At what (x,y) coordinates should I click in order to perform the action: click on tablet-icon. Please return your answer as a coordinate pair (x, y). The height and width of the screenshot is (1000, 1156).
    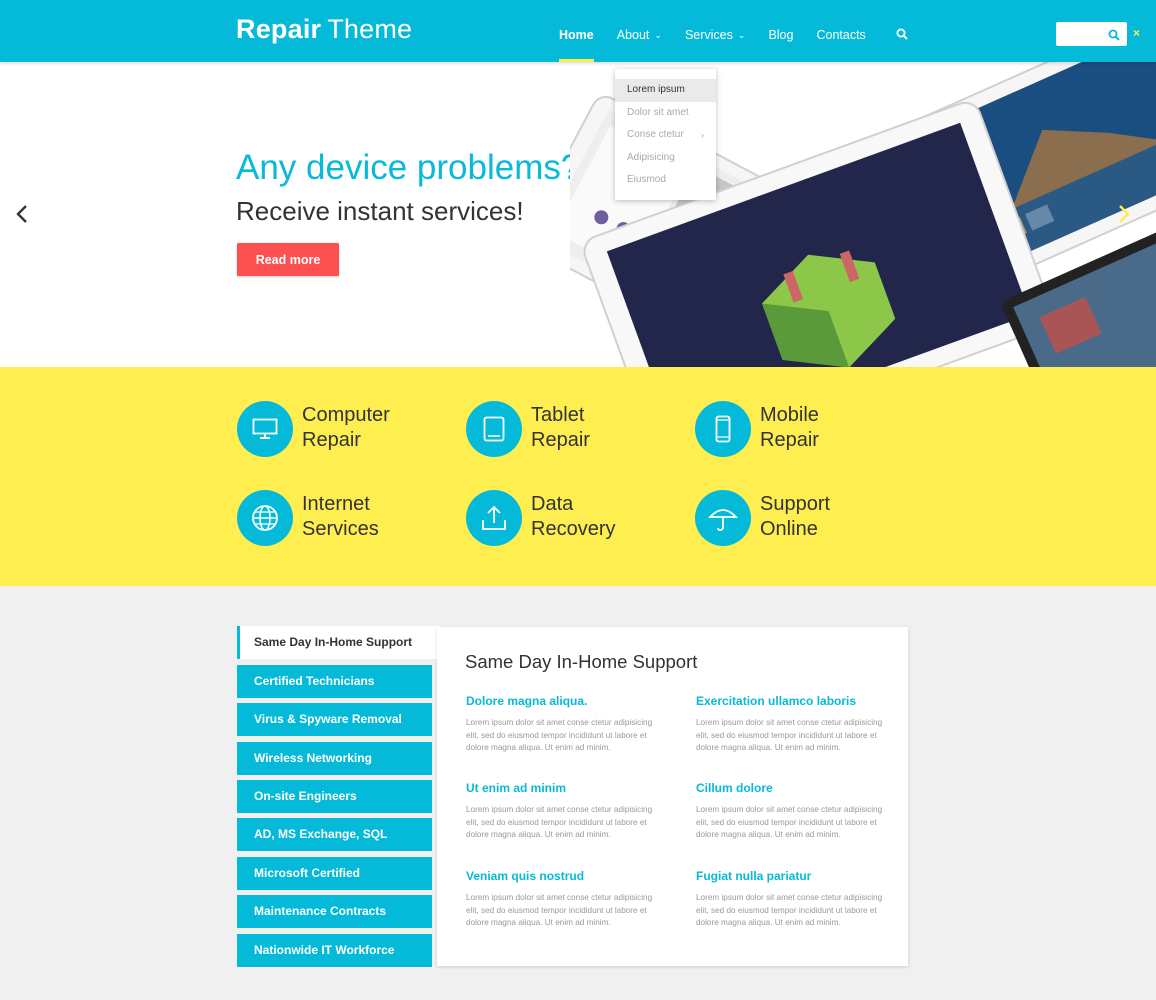
    Looking at the image, I should click on (494, 429).